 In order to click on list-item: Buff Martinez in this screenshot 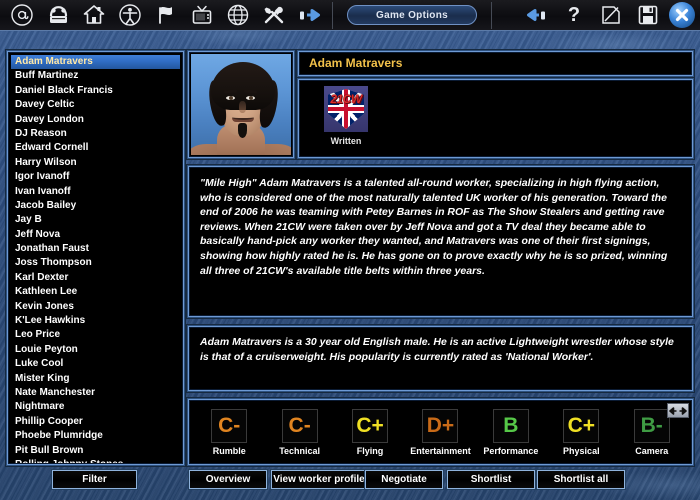, I will do `click(95, 76)`.